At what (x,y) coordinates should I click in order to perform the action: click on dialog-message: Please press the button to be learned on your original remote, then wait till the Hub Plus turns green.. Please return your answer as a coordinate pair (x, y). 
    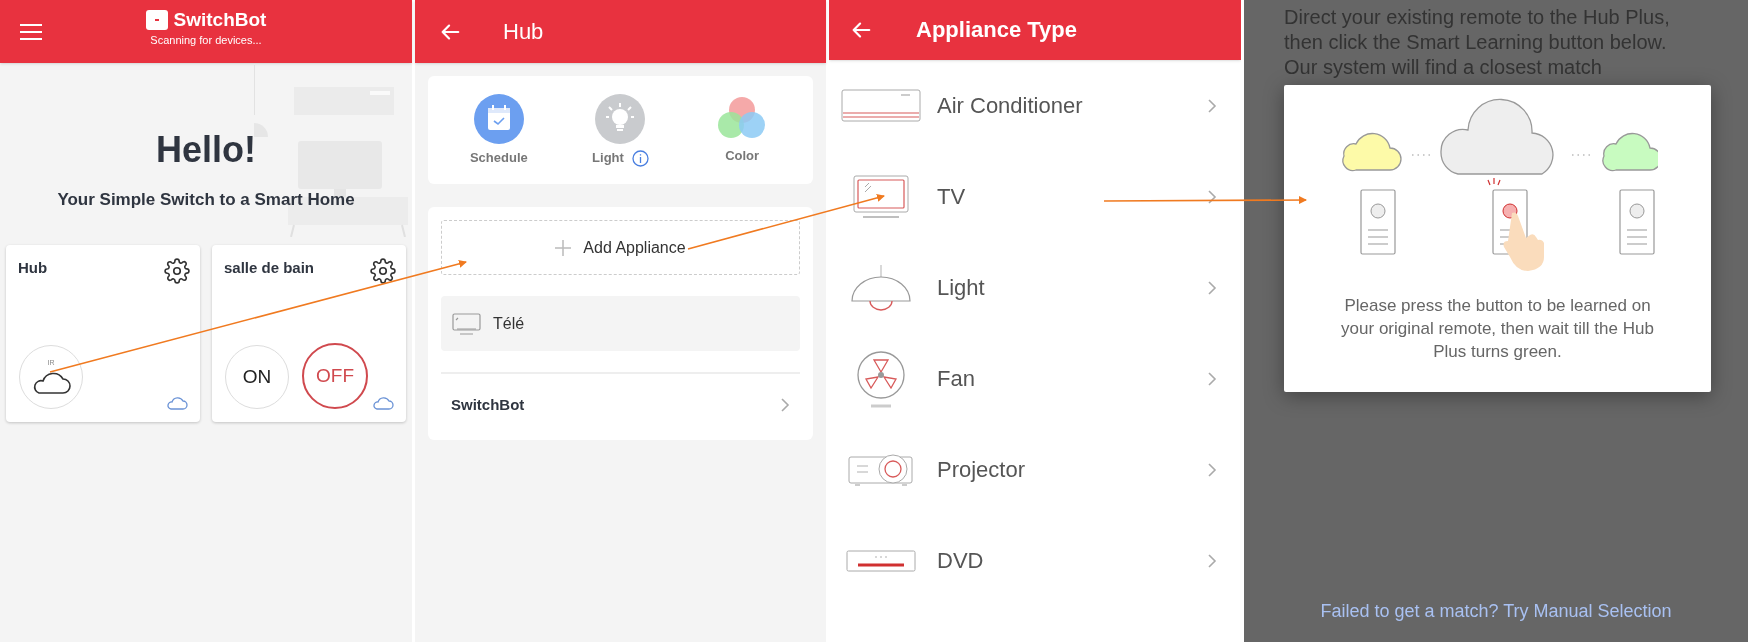
    Looking at the image, I should click on (1497, 329).